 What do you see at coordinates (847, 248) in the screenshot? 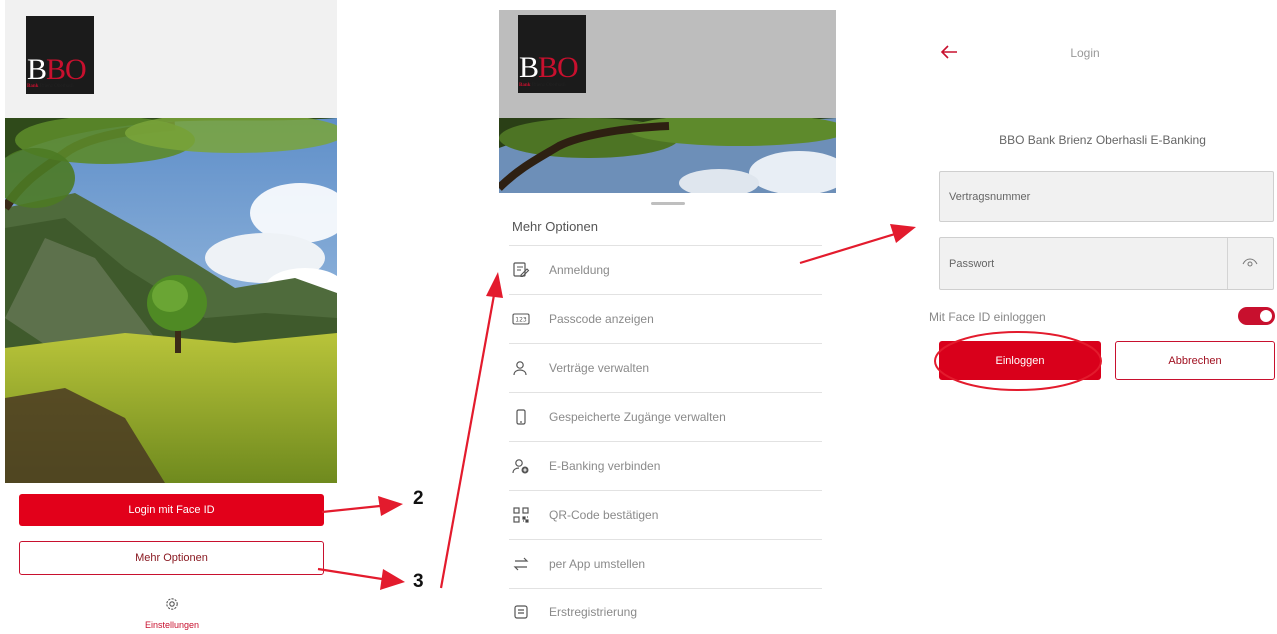
I see `annotation-arrow-to-login` at bounding box center [847, 248].